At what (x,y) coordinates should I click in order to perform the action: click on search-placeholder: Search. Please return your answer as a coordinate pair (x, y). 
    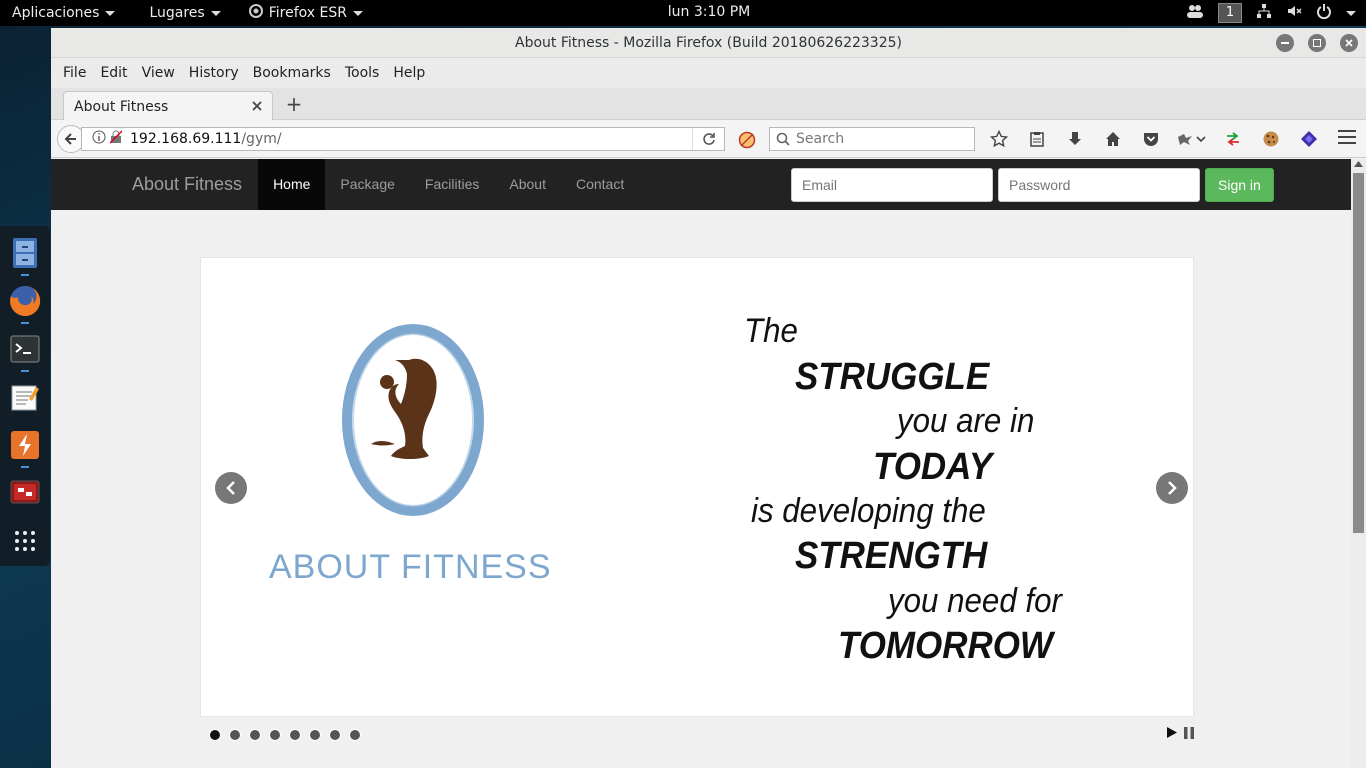
    Looking at the image, I should click on (820, 139).